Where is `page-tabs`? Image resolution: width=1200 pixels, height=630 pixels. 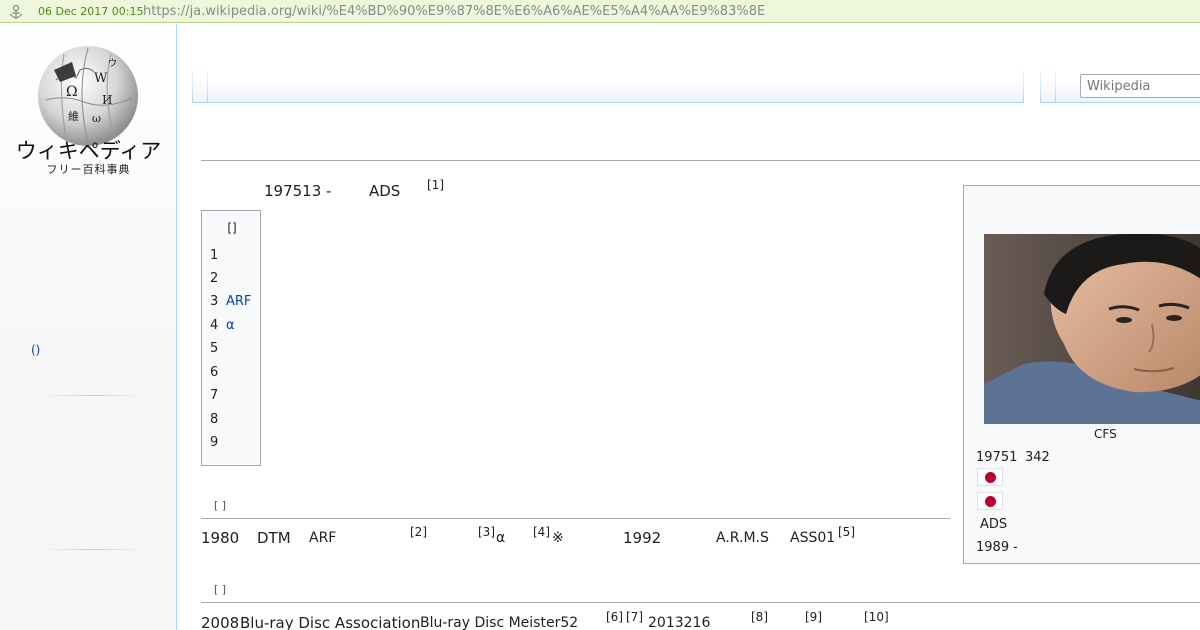 page-tabs is located at coordinates (608, 84).